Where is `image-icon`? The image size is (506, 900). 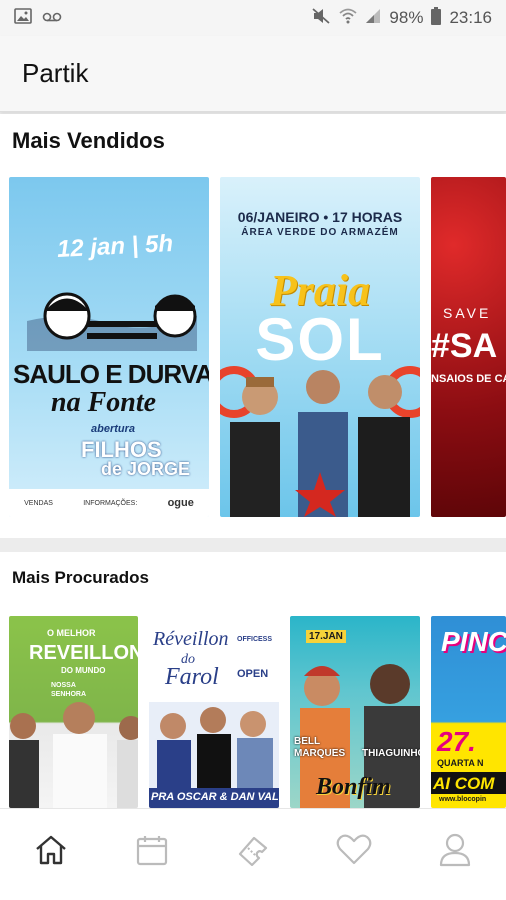
image-icon is located at coordinates (23, 18).